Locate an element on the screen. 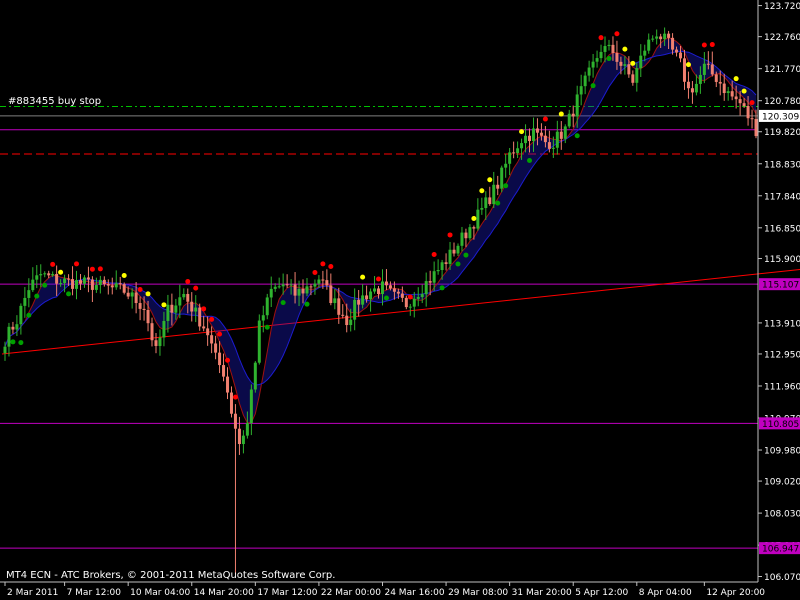 This screenshot has width=800, height=600. price-tick-label: 120.780 is located at coordinates (782, 102).